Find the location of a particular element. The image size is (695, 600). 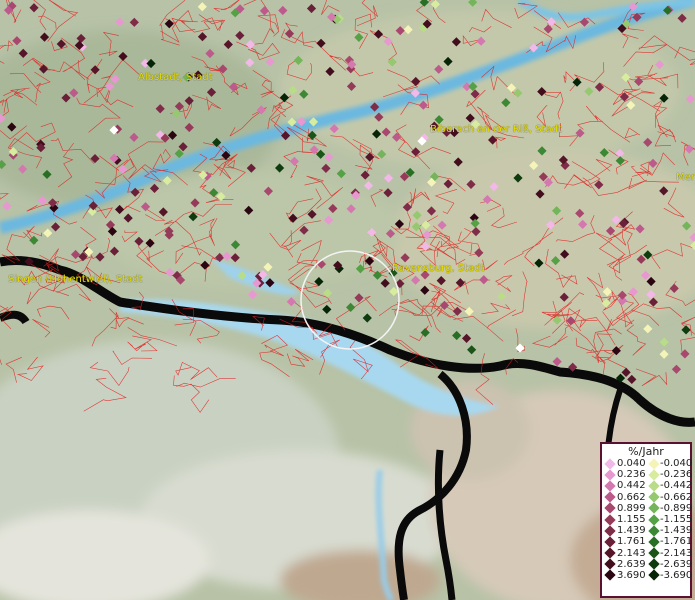

legend-value-negative: -0.662 is located at coordinates (676, 497).